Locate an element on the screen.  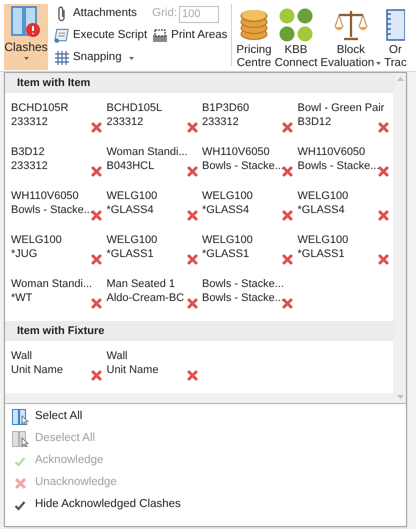
ribbon-button: Snapping is located at coordinates (100, 58).